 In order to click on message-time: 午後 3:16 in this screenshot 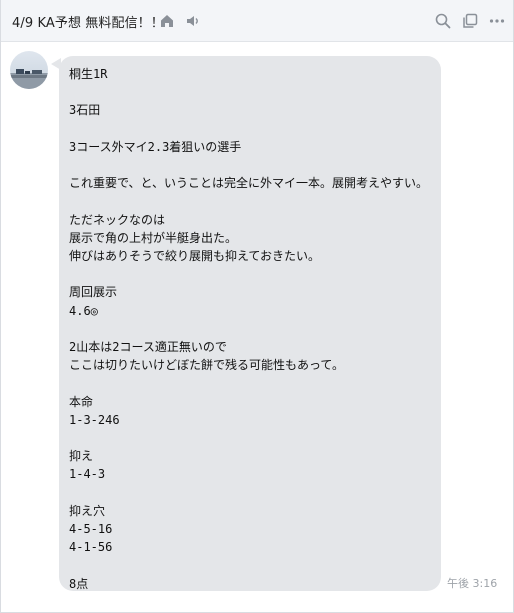, I will do `click(472, 583)`.